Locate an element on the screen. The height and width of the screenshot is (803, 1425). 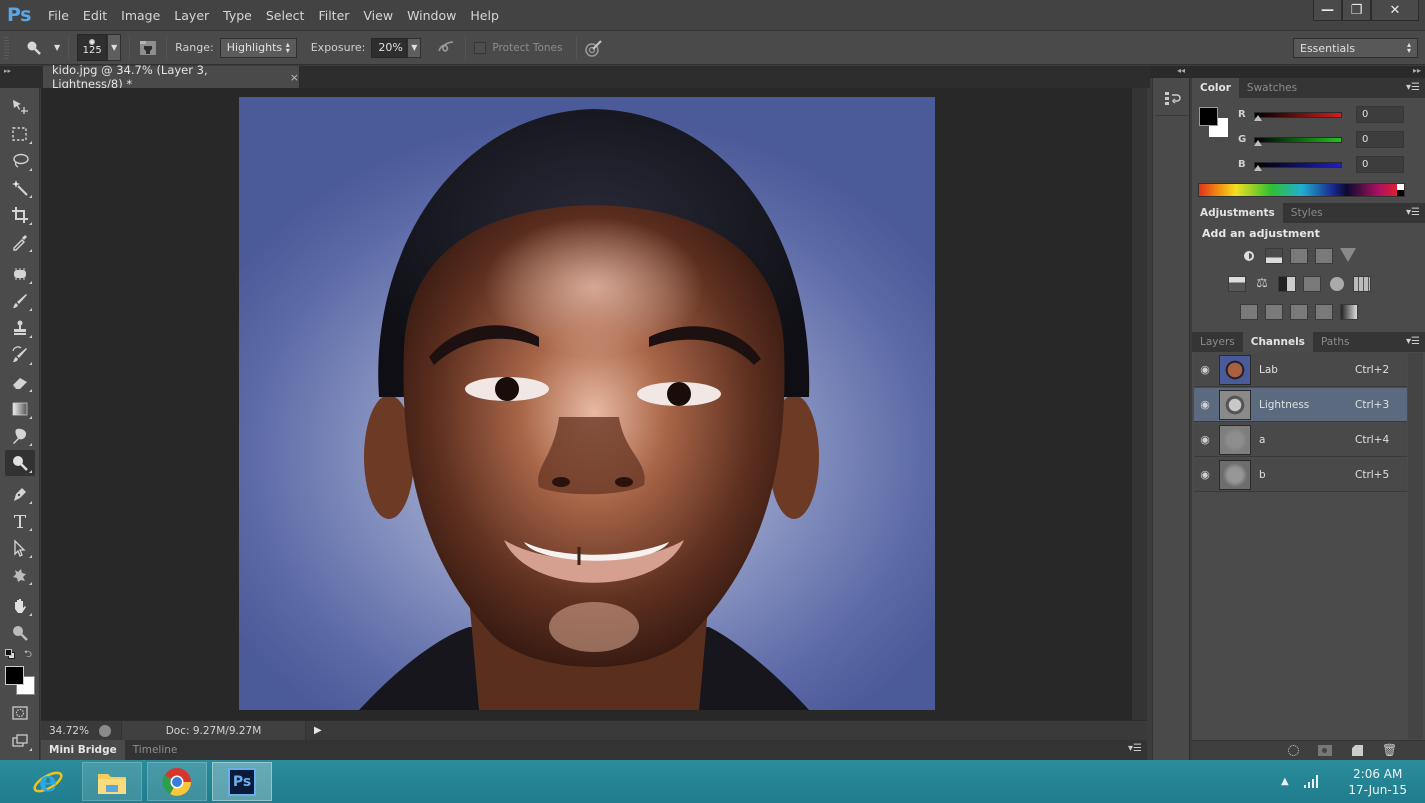
history-brush-tool is located at coordinates (20, 355).